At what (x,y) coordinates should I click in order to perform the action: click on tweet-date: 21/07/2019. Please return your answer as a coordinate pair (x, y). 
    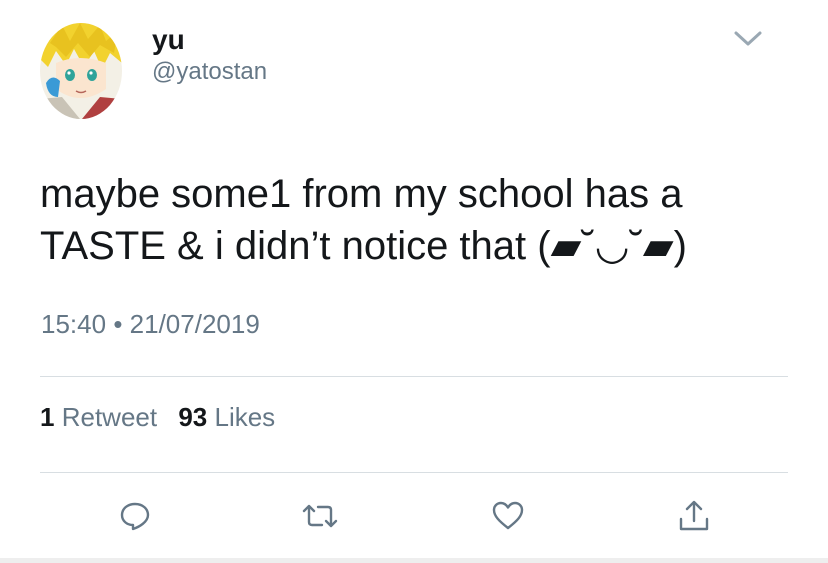
    Looking at the image, I should click on (194, 324).